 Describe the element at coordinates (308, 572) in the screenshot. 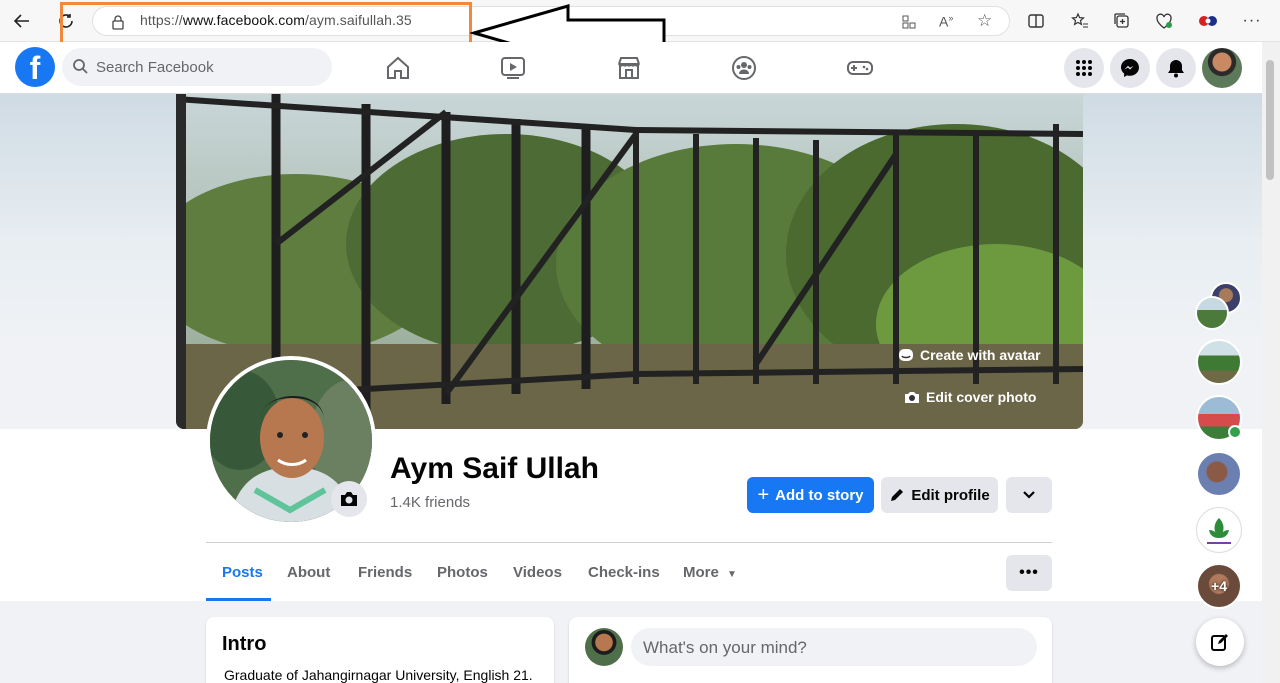

I see `tab-about: About` at that location.